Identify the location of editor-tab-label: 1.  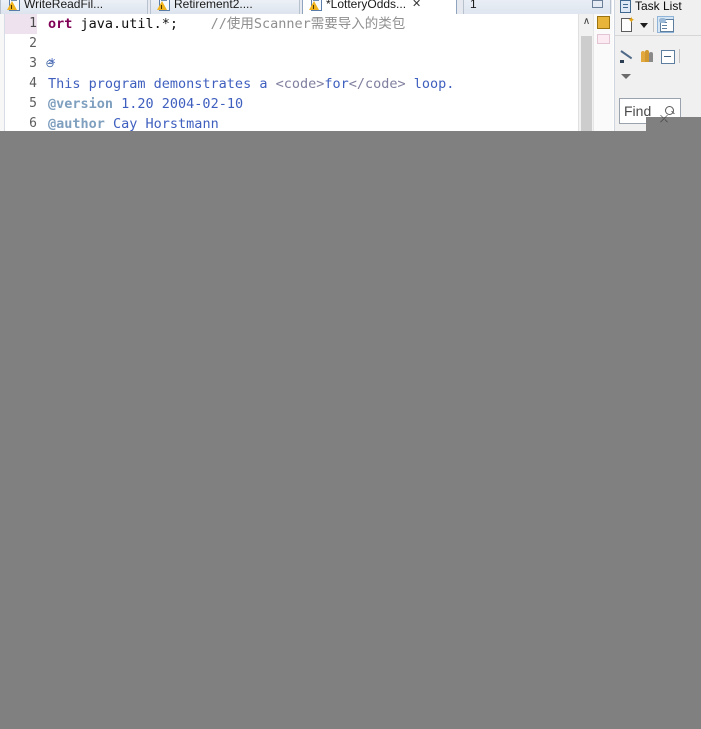
(473, 5).